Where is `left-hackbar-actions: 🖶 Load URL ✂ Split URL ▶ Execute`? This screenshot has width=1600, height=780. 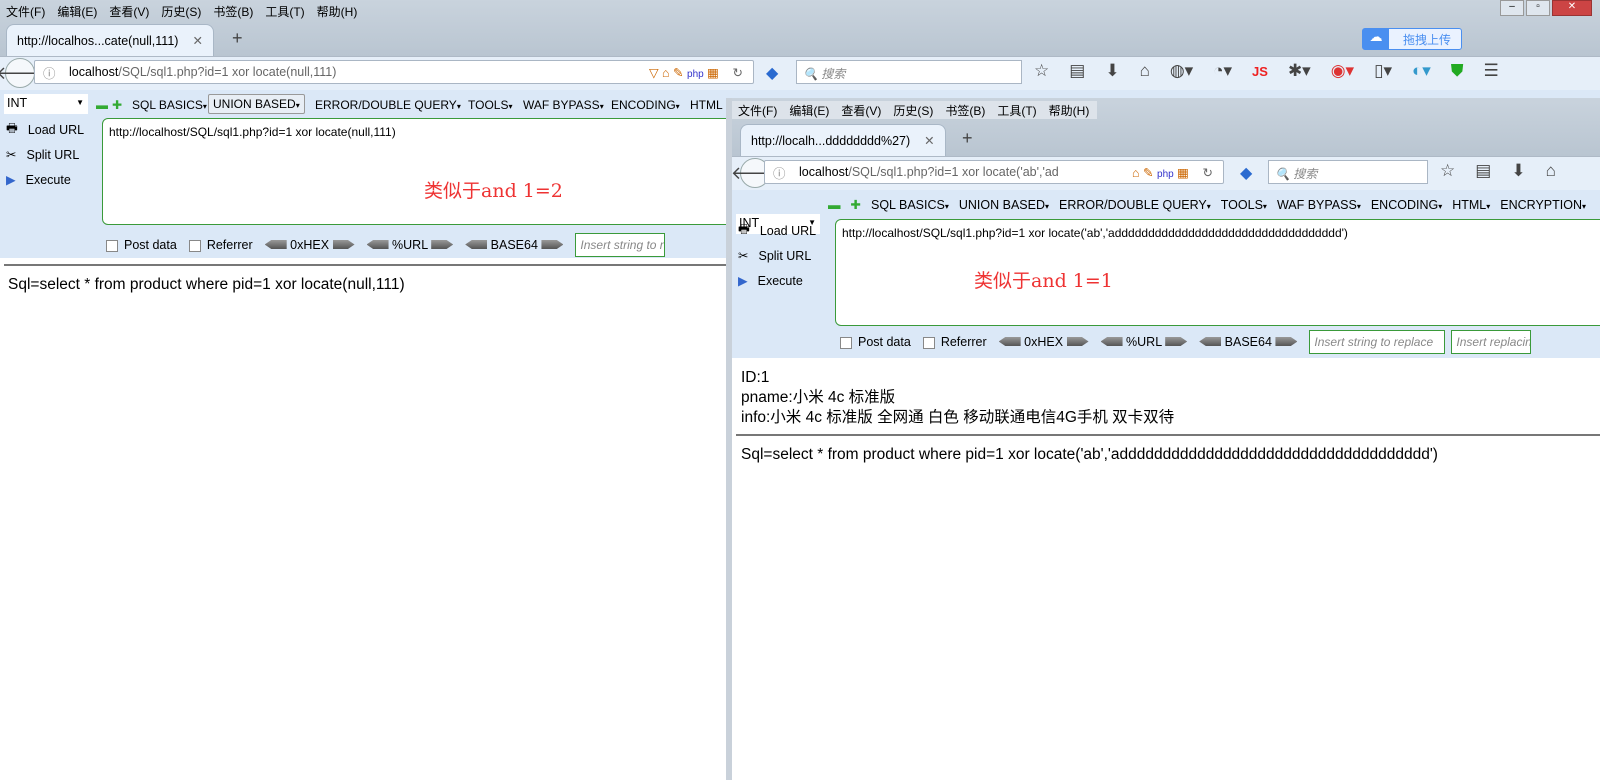
left-hackbar-actions: 🖶 Load URL ✂ Split URL ▶ Execute is located at coordinates (45, 154).